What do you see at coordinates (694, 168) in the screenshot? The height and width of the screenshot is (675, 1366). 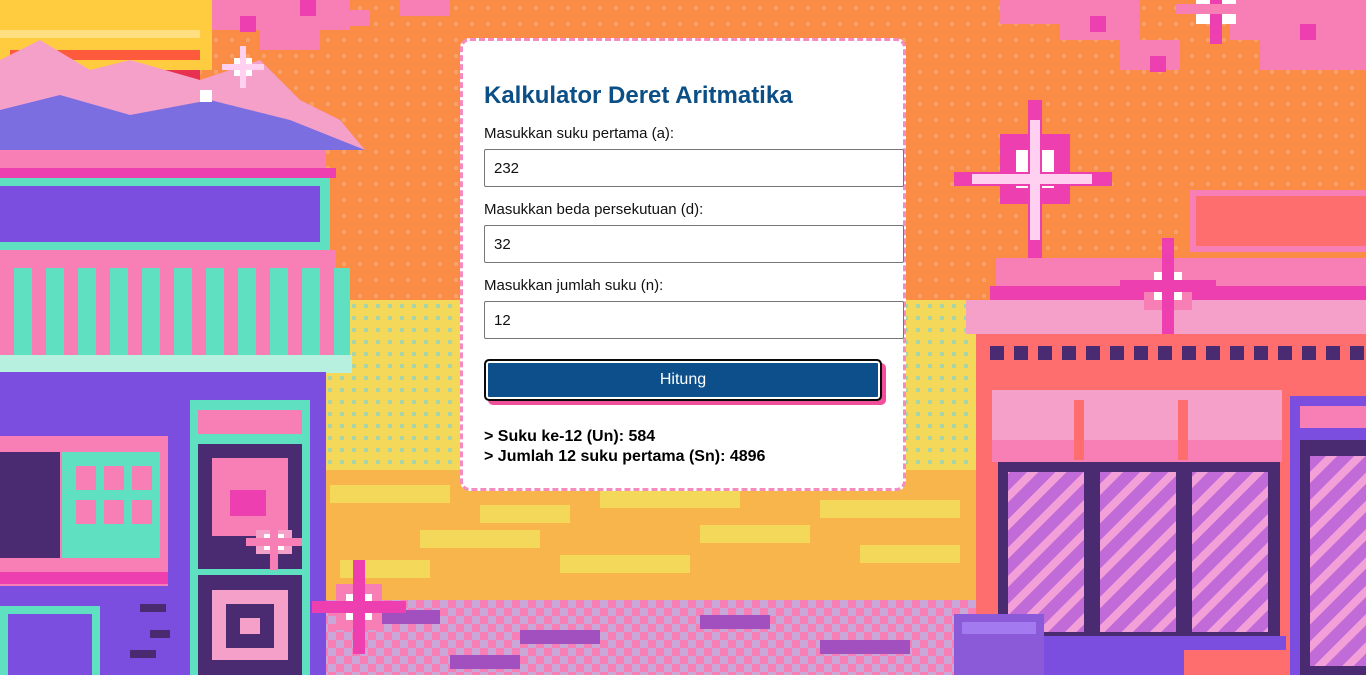 I see `first-term-input` at bounding box center [694, 168].